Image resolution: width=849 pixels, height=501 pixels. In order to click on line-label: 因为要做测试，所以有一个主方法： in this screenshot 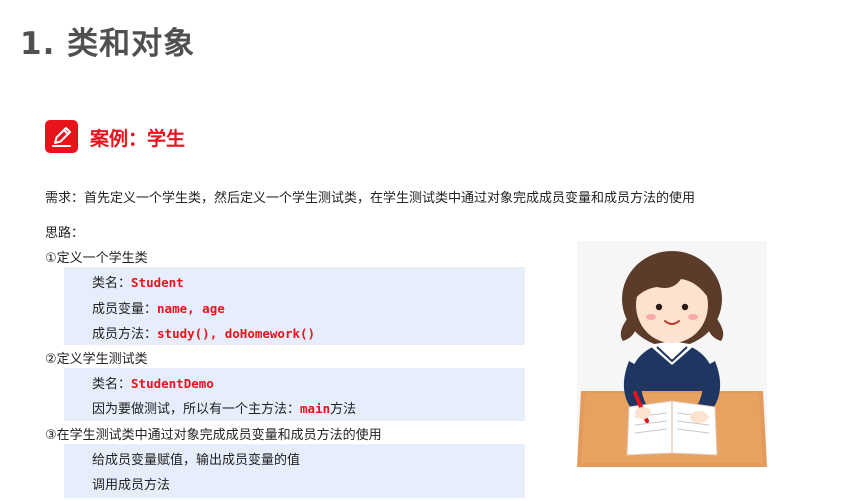, I will do `click(196, 409)`.